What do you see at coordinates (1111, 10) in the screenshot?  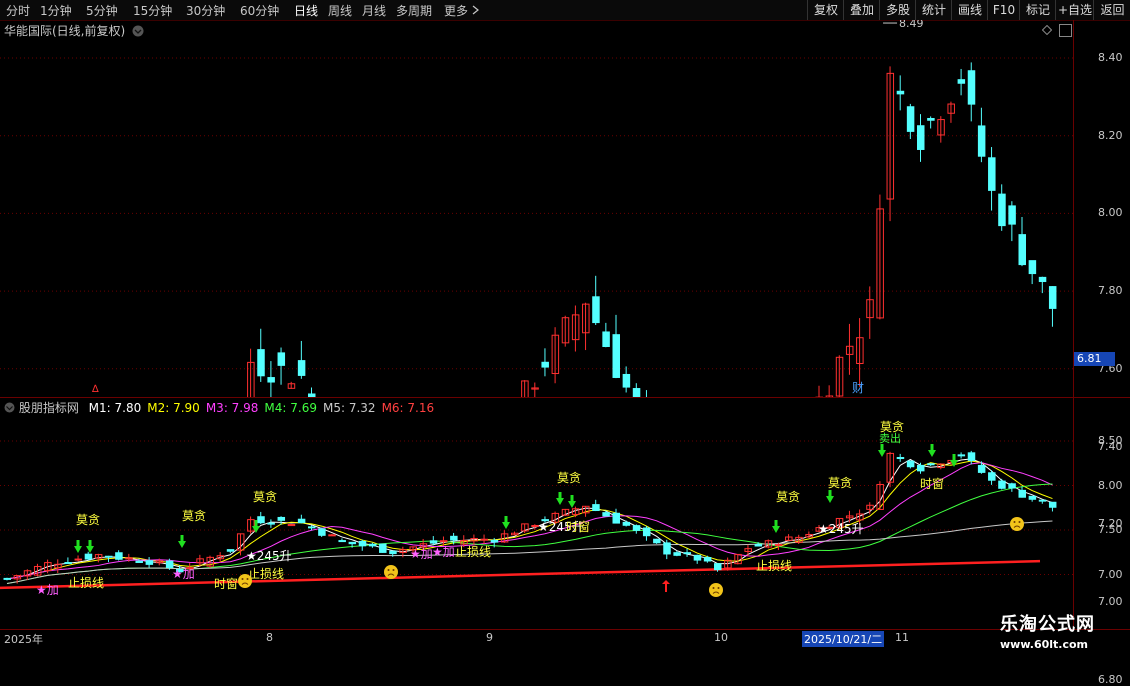 I see `back-button: 返回` at bounding box center [1111, 10].